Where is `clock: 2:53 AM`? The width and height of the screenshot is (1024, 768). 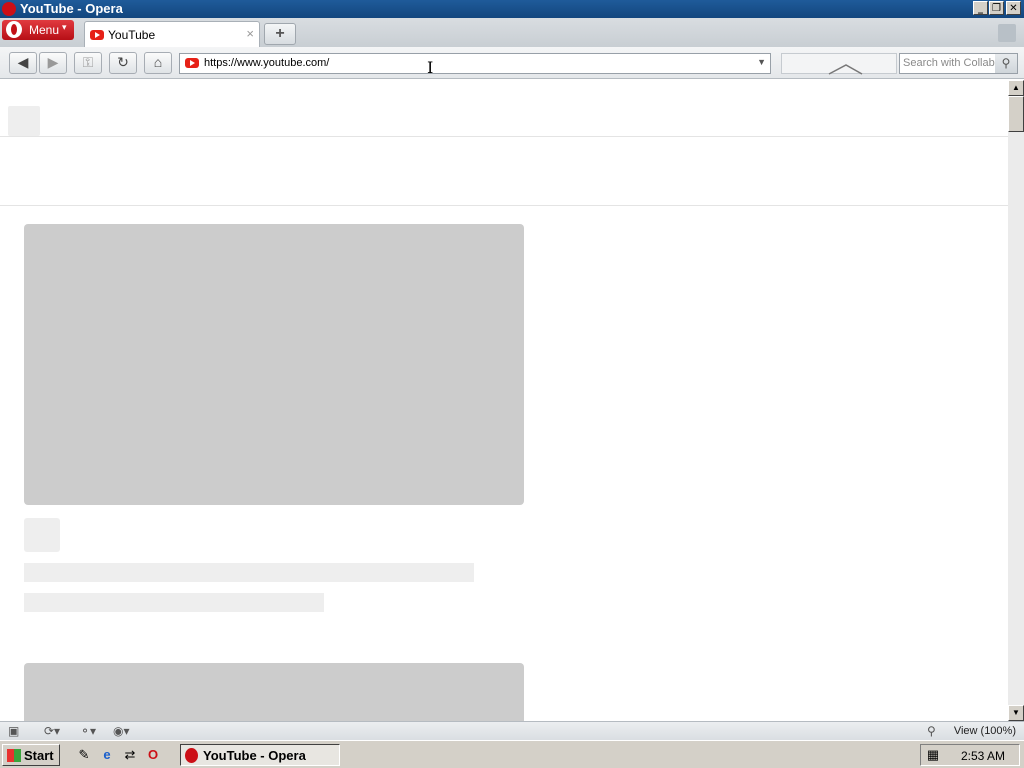
clock: 2:53 AM is located at coordinates (983, 756).